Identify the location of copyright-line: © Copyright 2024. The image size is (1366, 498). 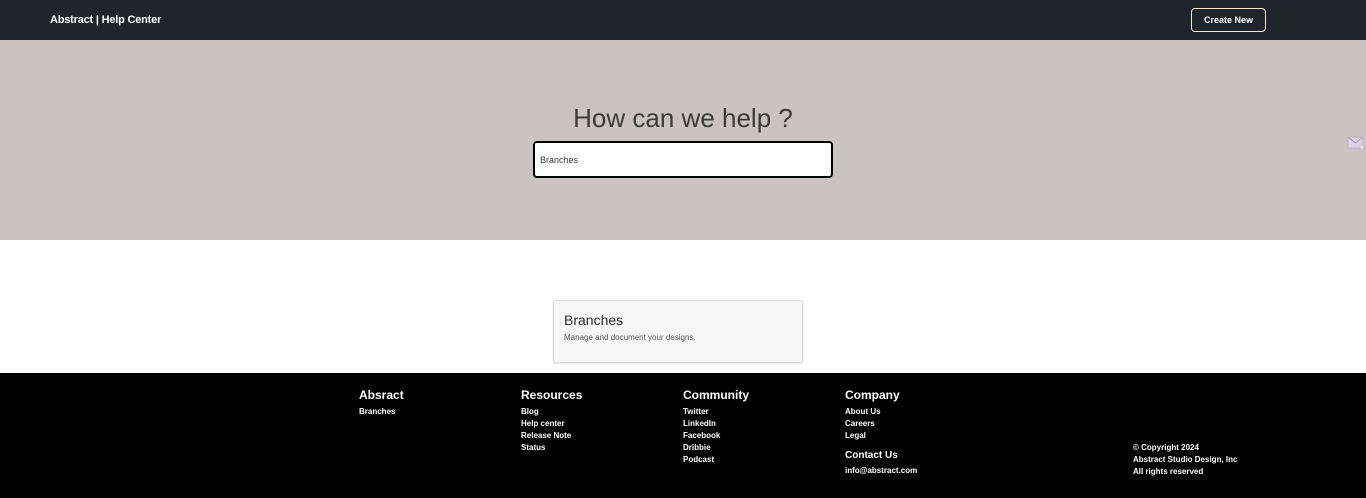
(1166, 447).